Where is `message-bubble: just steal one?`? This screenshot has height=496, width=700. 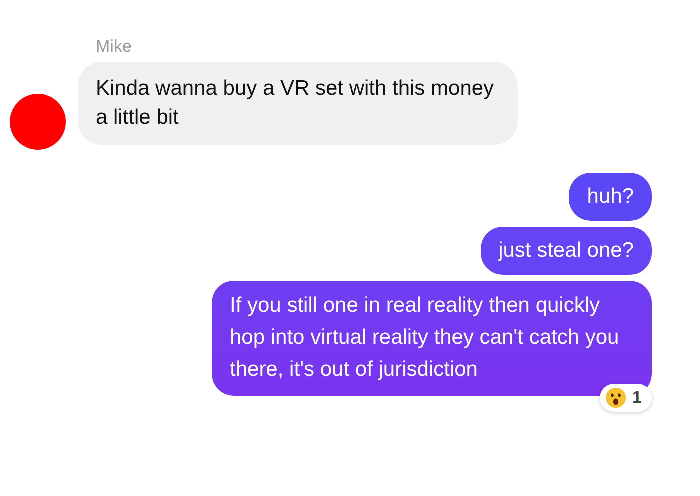
message-bubble: just steal one? is located at coordinates (566, 251).